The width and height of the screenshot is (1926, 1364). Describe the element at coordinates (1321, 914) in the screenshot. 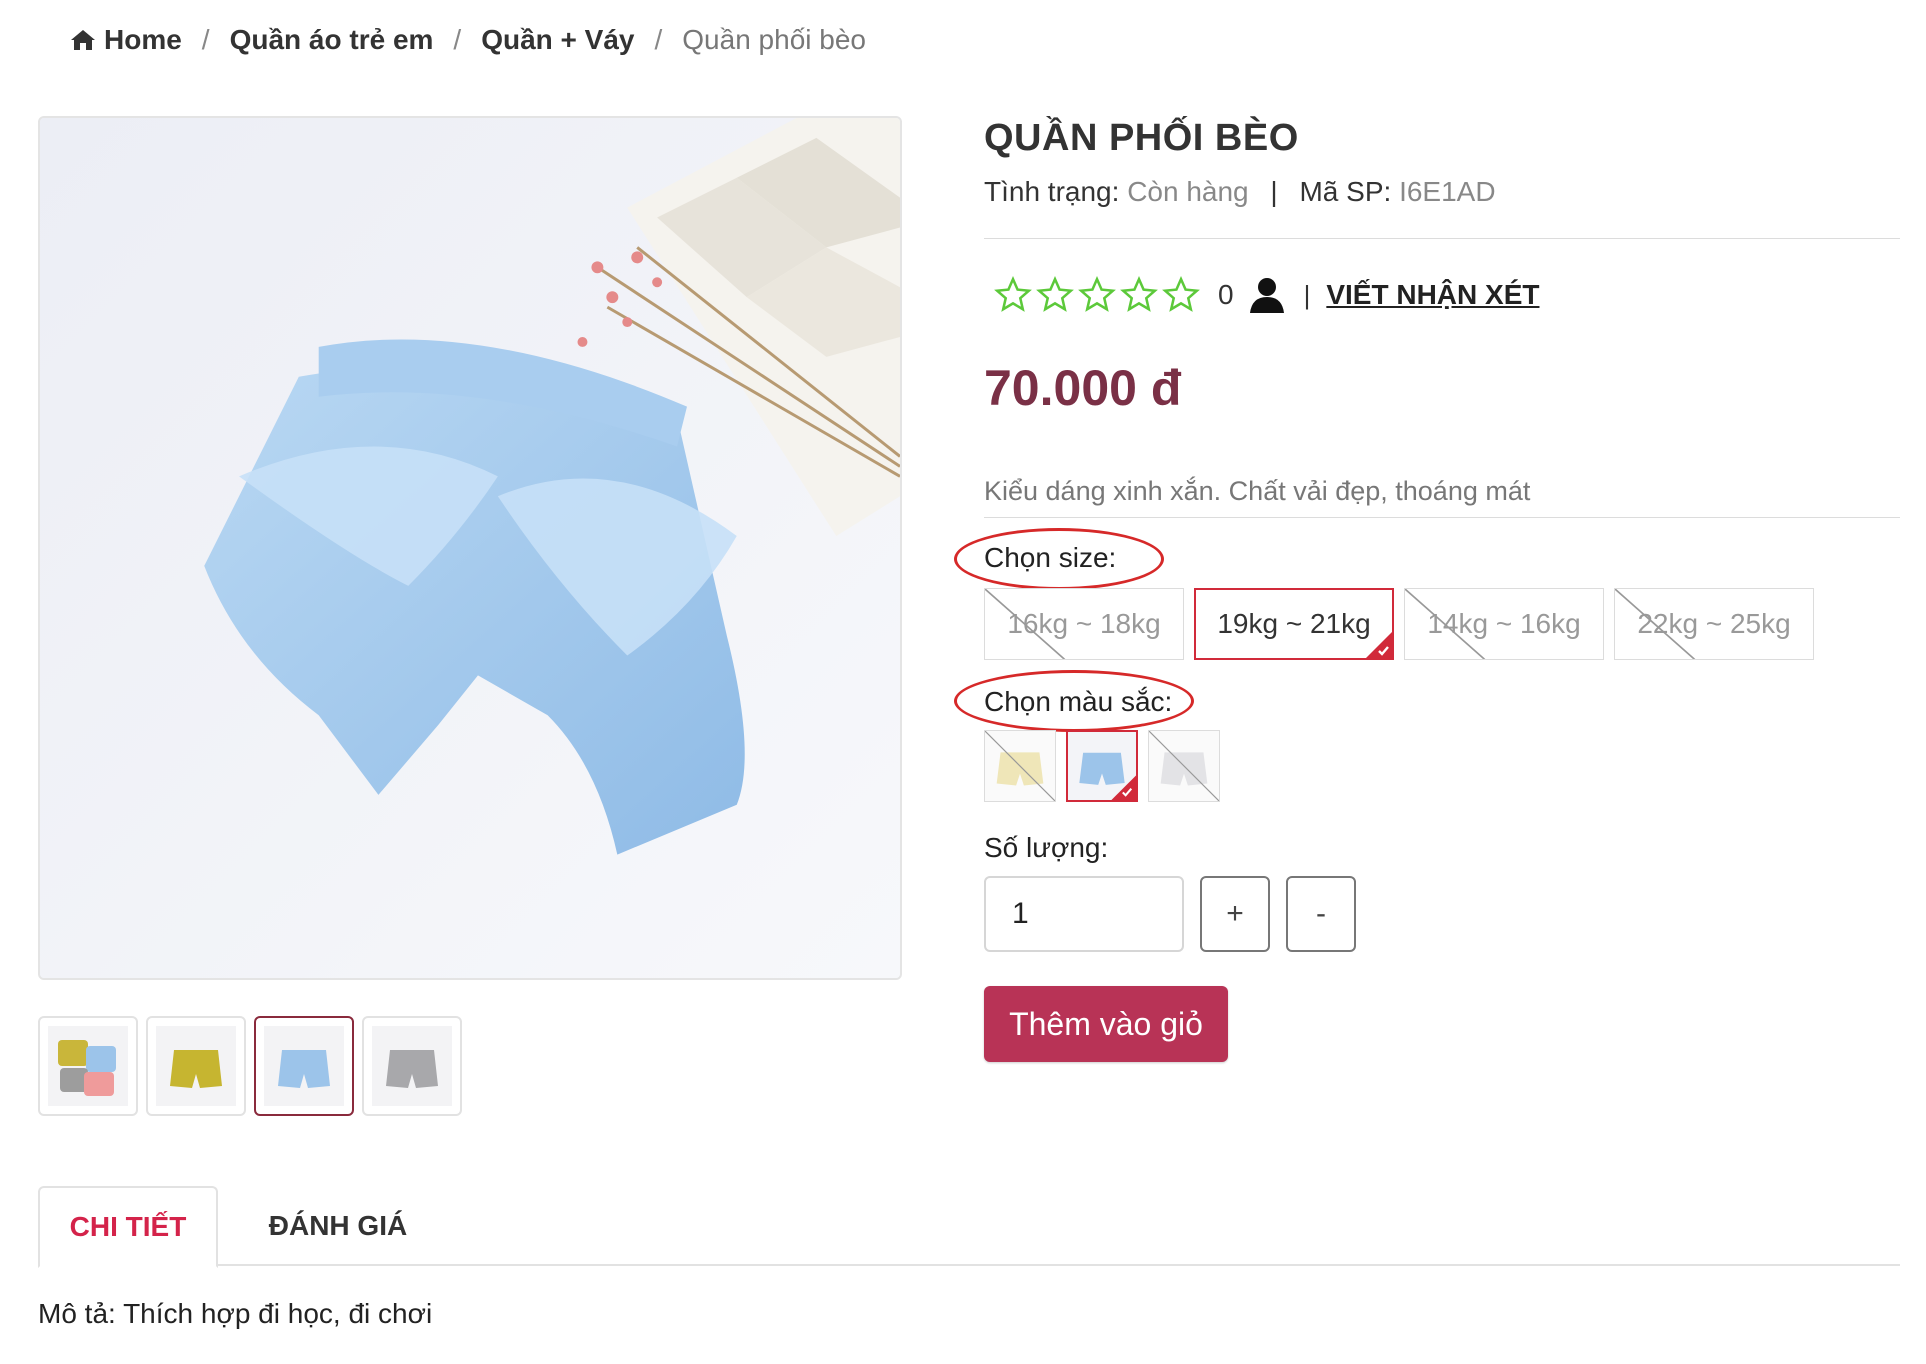

I see `quantity-decrease-button: -` at that location.